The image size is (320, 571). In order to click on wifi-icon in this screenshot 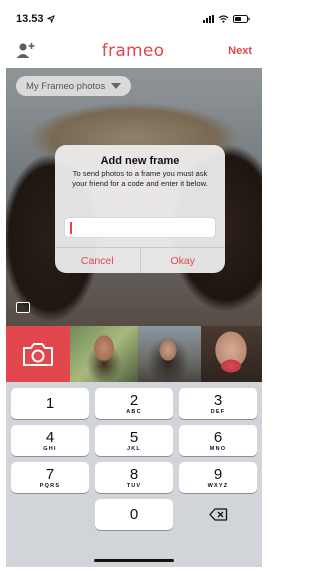, I will do `click(223, 19)`.